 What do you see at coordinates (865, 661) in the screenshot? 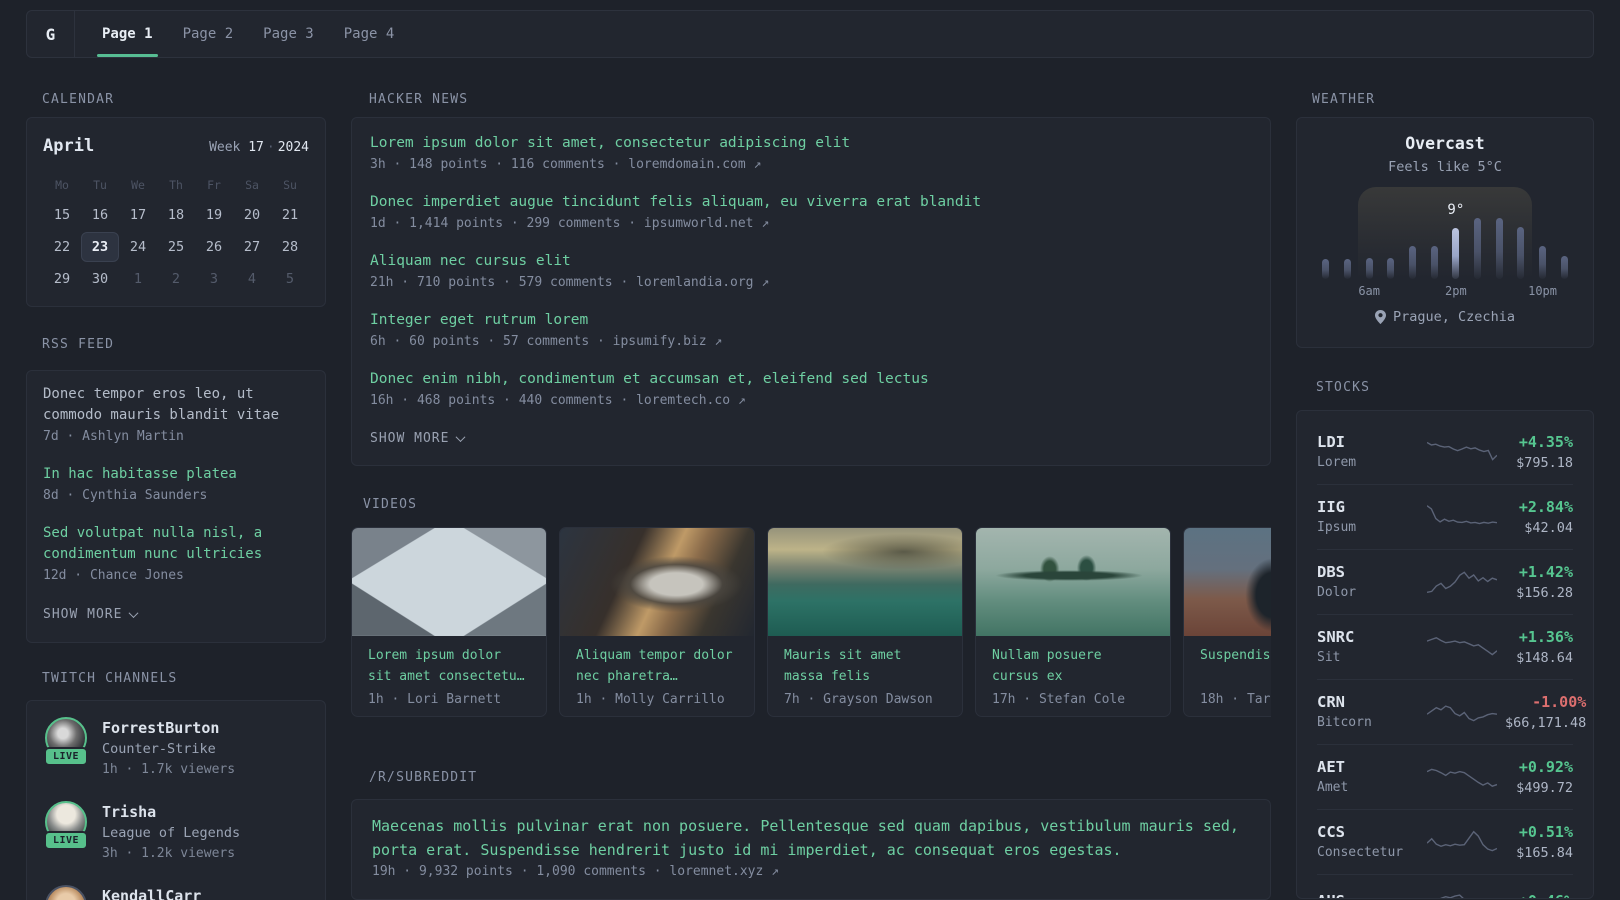
I see `video-title: Mauris sit amet massa felis` at bounding box center [865, 661].